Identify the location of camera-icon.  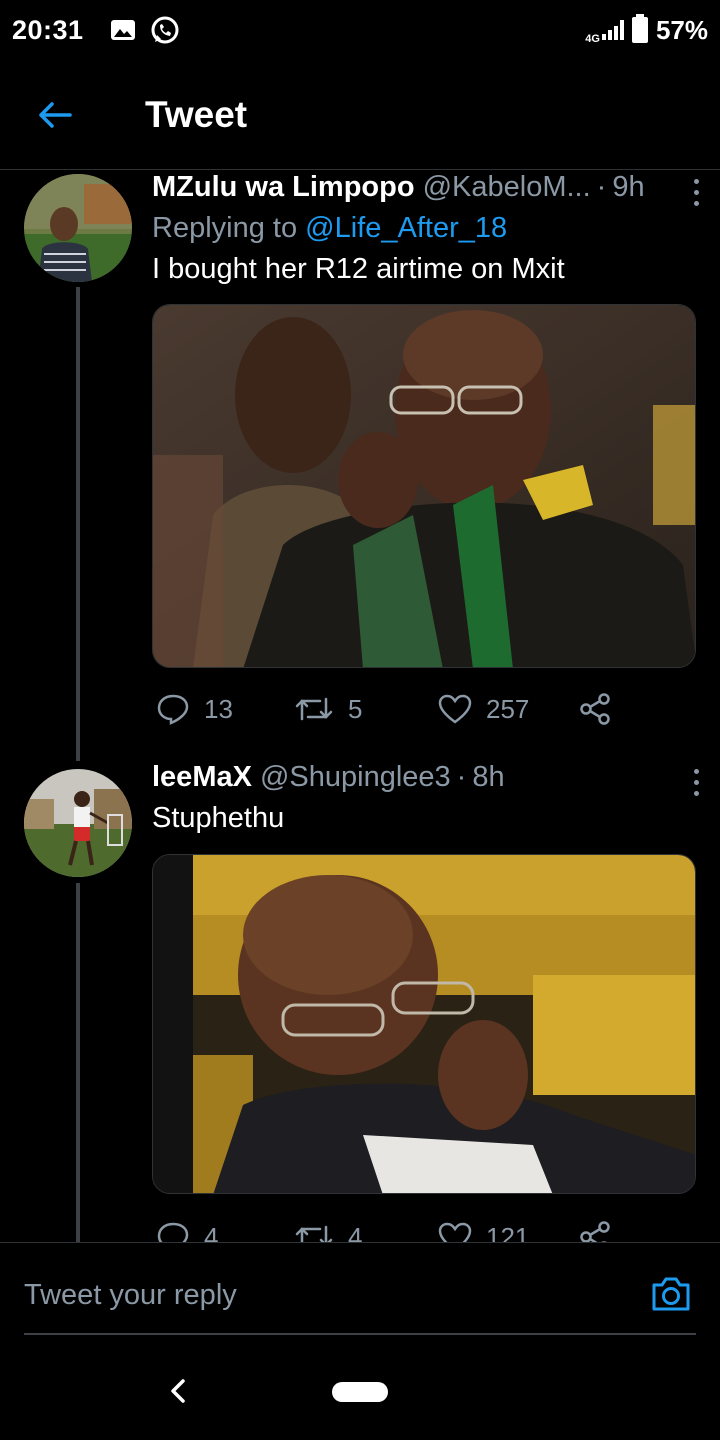
(671, 1294).